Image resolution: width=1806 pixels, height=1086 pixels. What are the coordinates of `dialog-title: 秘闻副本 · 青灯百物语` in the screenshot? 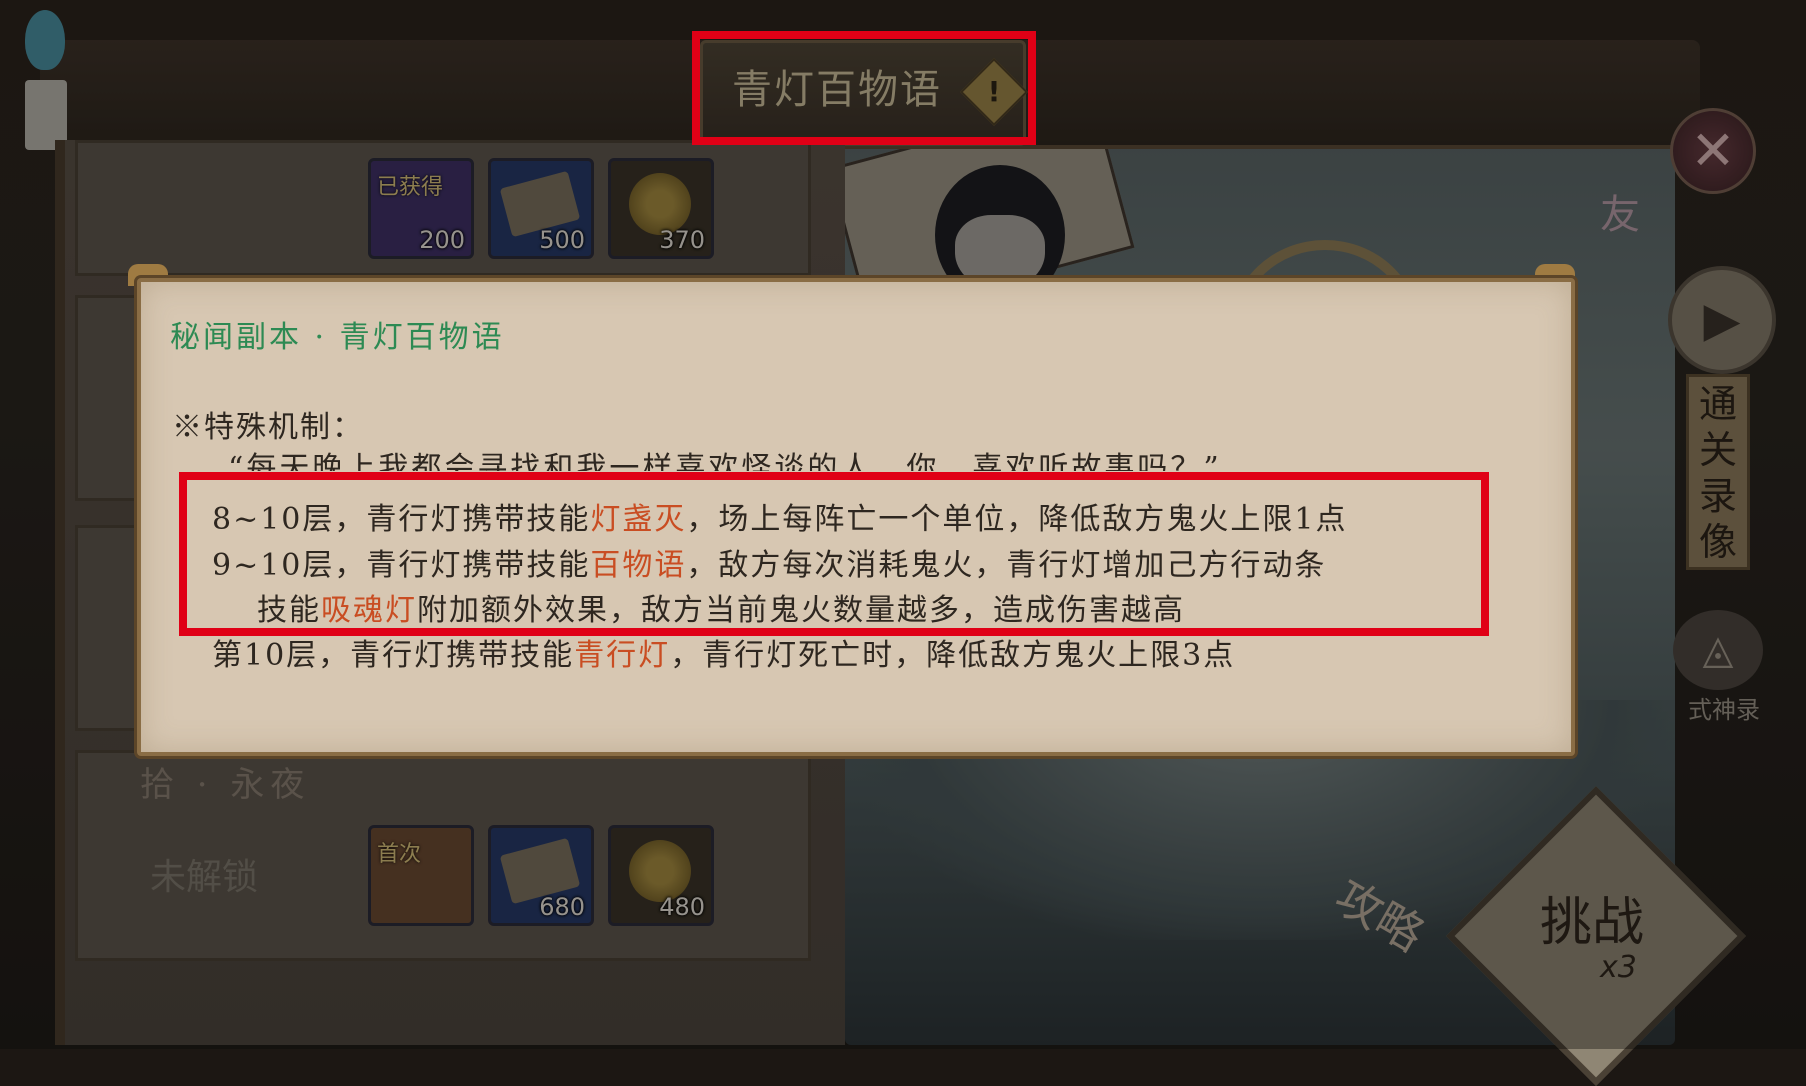 It's located at (337, 337).